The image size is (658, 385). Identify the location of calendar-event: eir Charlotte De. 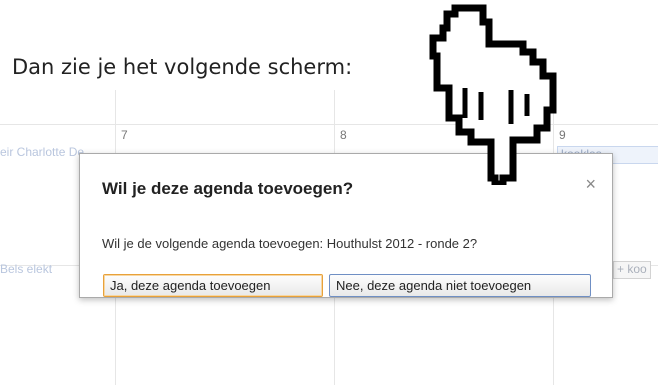
(42, 152).